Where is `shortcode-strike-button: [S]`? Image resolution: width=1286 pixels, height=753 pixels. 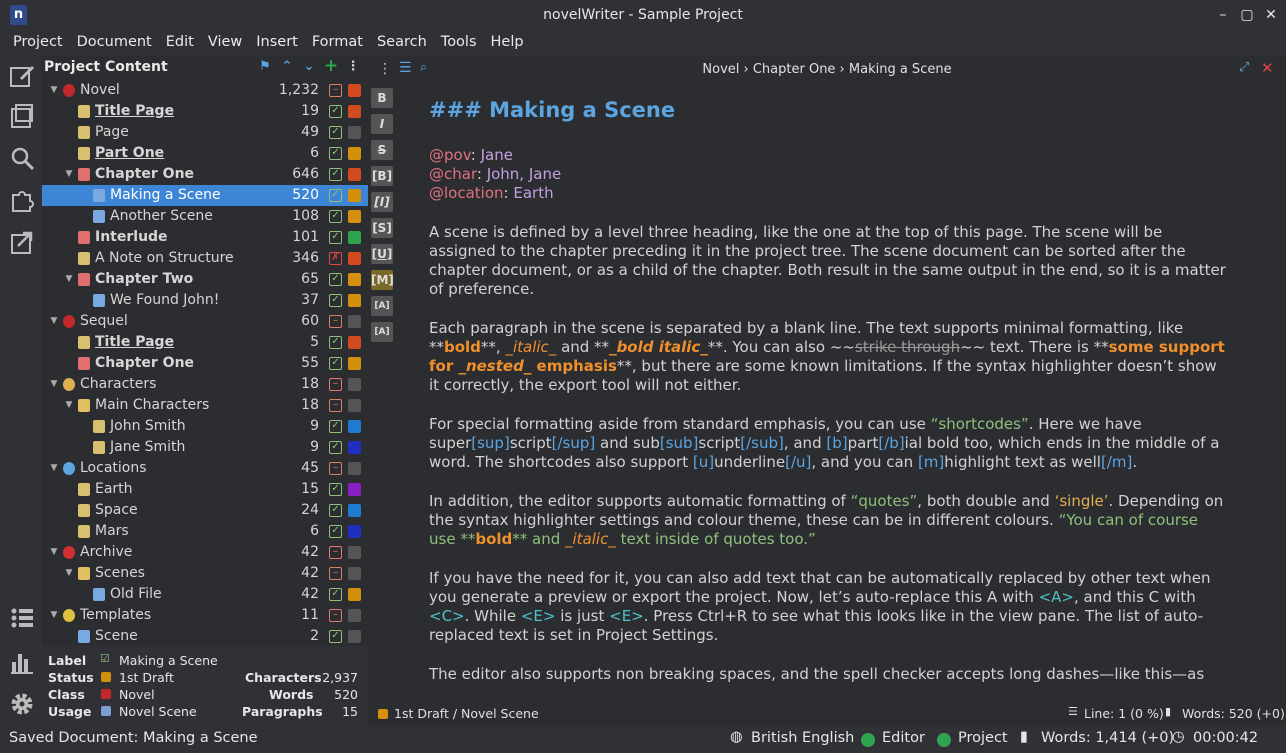
shortcode-strike-button: [S] is located at coordinates (382, 228).